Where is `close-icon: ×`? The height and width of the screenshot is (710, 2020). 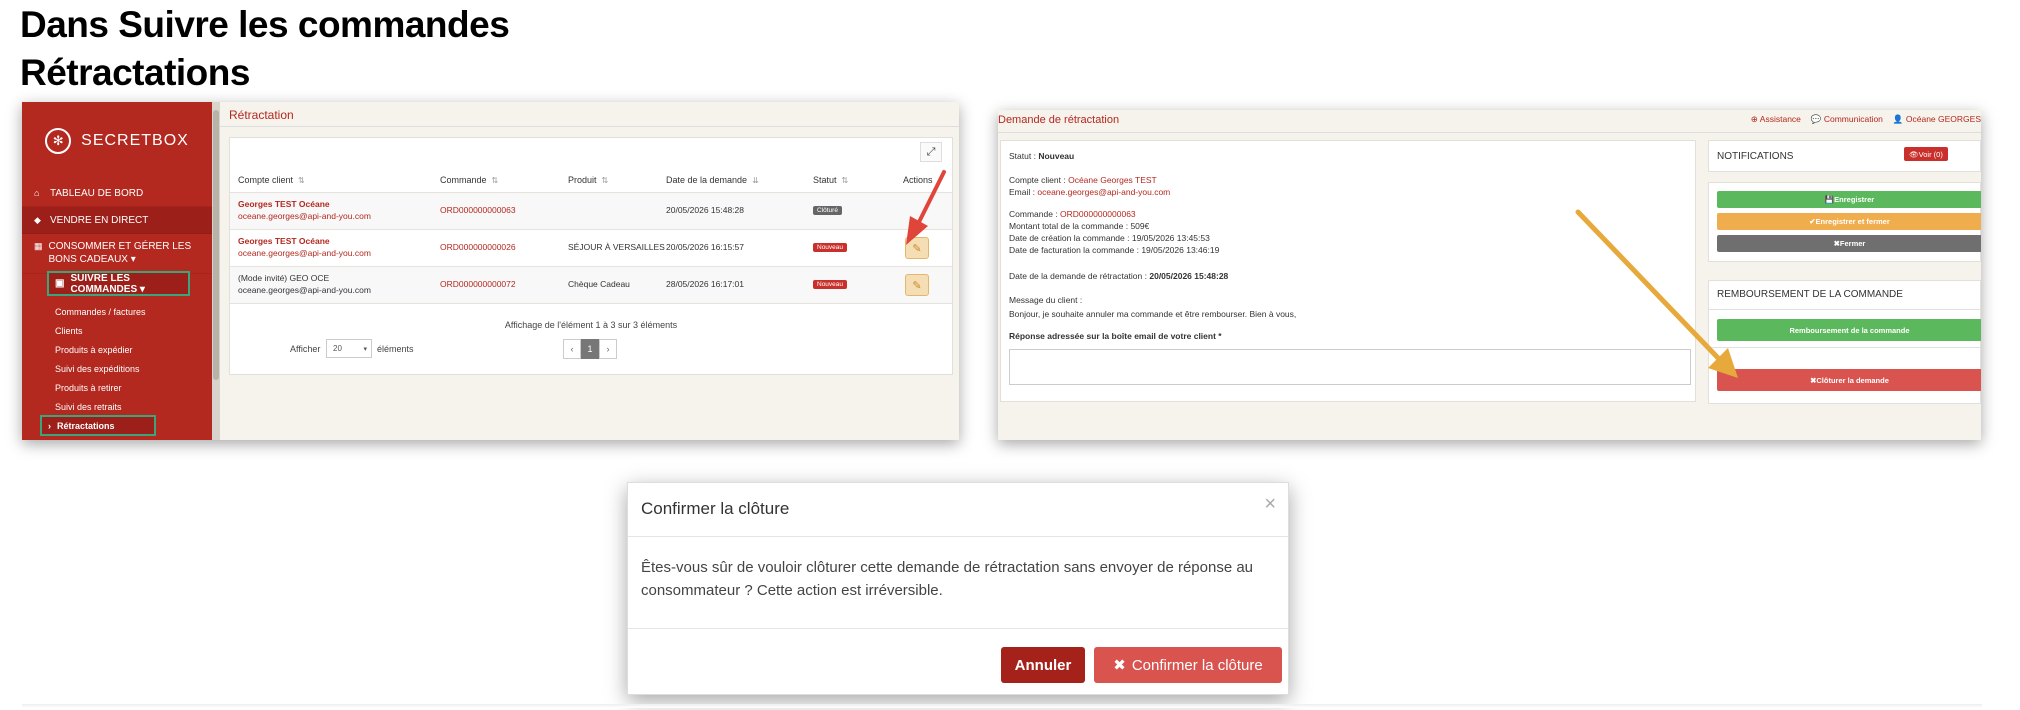 close-icon: × is located at coordinates (1270, 504).